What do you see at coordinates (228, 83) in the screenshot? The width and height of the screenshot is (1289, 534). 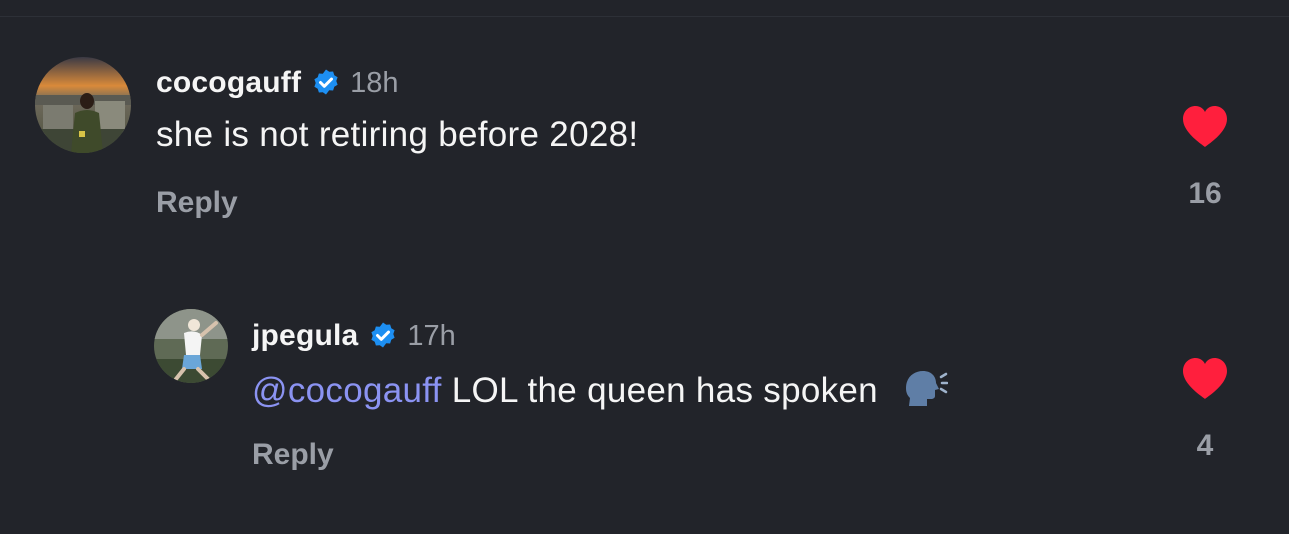 I see `username: cocogauff` at bounding box center [228, 83].